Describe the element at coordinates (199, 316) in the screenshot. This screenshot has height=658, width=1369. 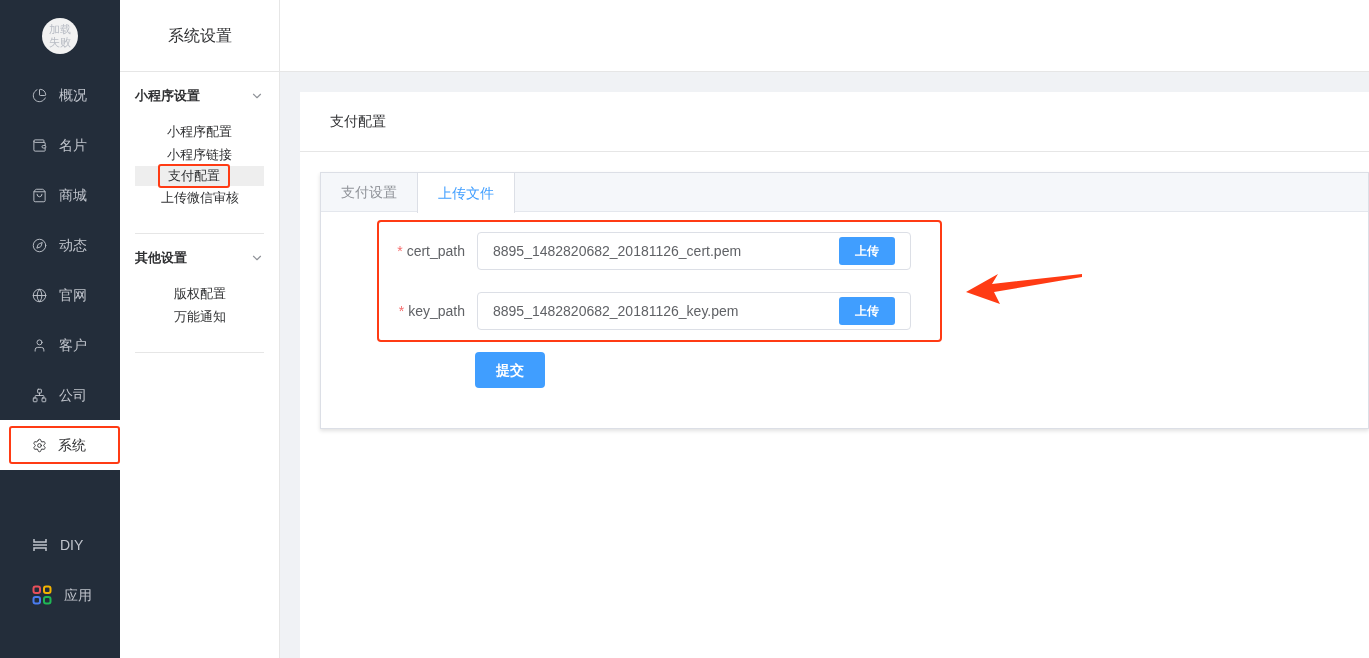
I see `submenu-item: 万能通知` at that location.